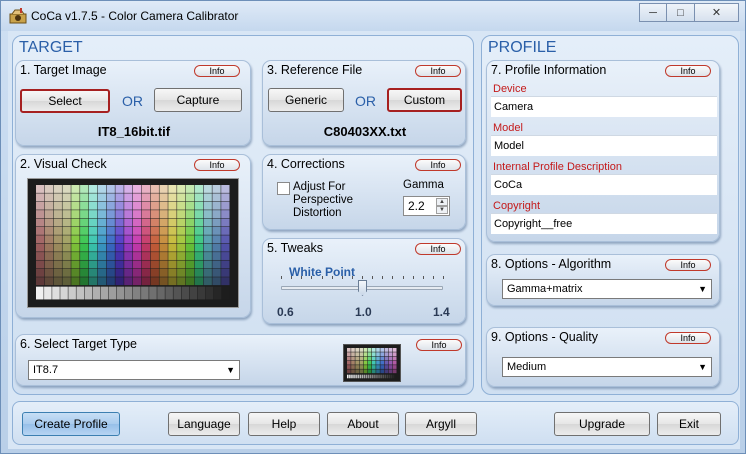  What do you see at coordinates (604, 145) in the screenshot?
I see `model-field: Model` at bounding box center [604, 145].